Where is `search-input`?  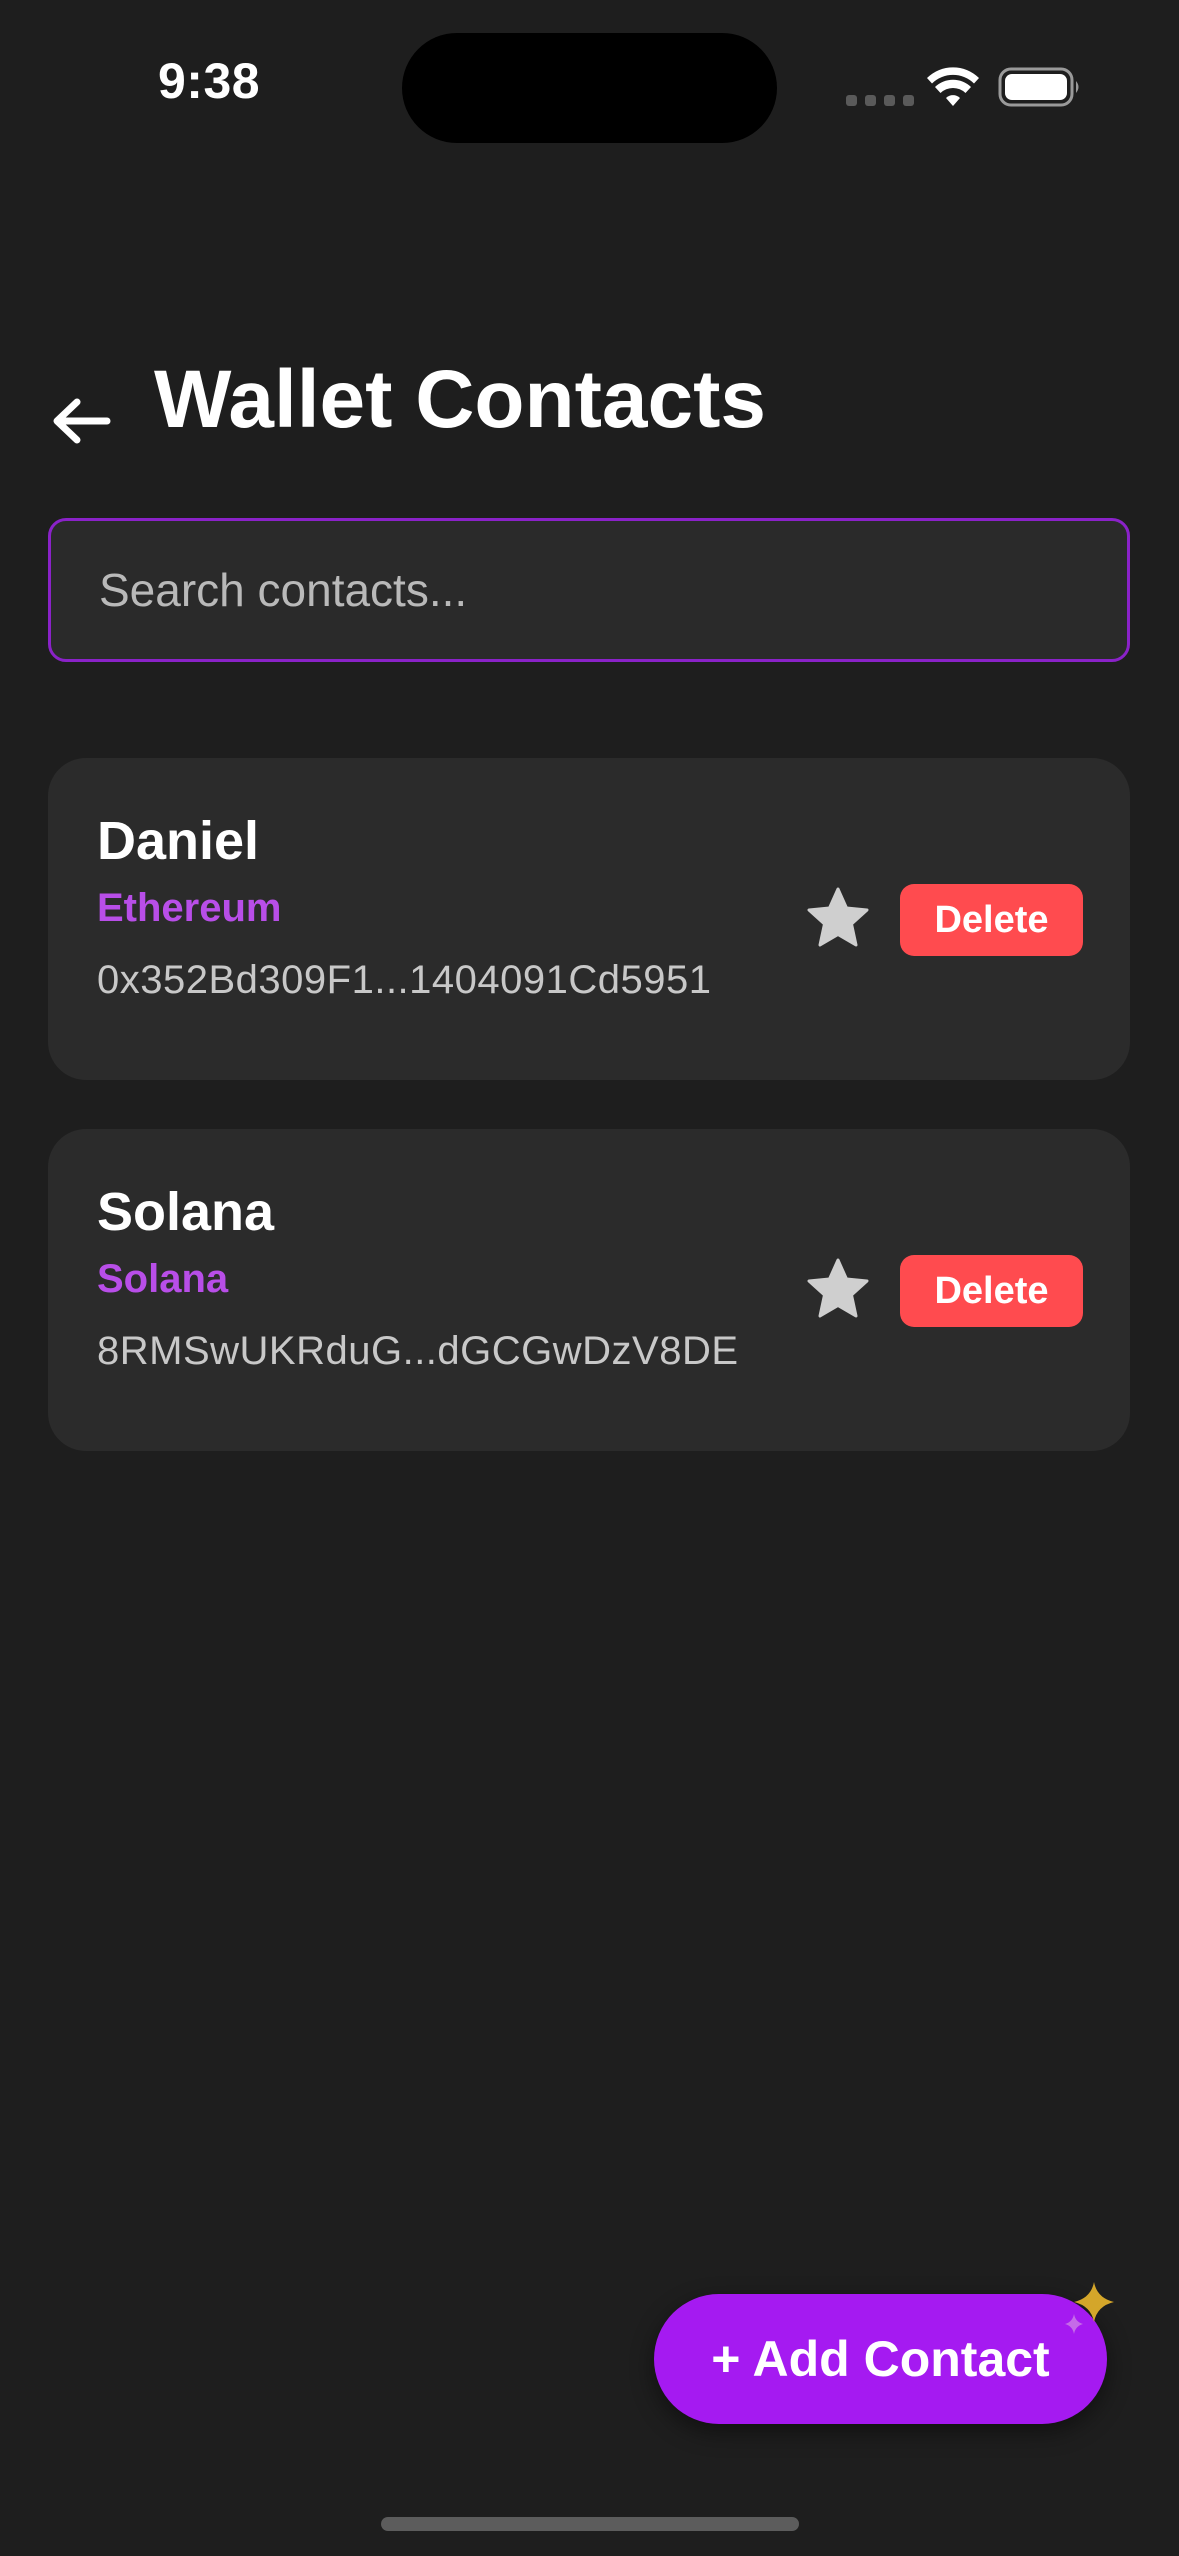
search-input is located at coordinates (589, 590).